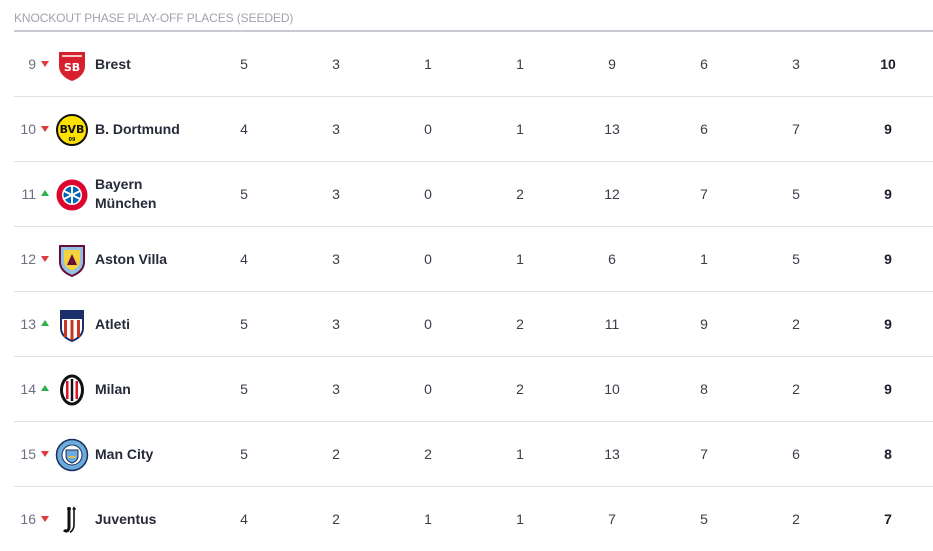 The width and height of the screenshot is (933, 551). What do you see at coordinates (150, 64) in the screenshot?
I see `club-name-link: Brest` at bounding box center [150, 64].